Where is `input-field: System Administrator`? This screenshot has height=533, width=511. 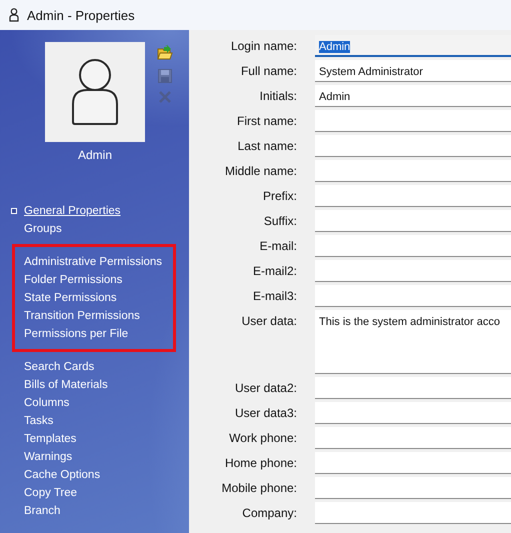
input-field: System Administrator is located at coordinates (413, 71).